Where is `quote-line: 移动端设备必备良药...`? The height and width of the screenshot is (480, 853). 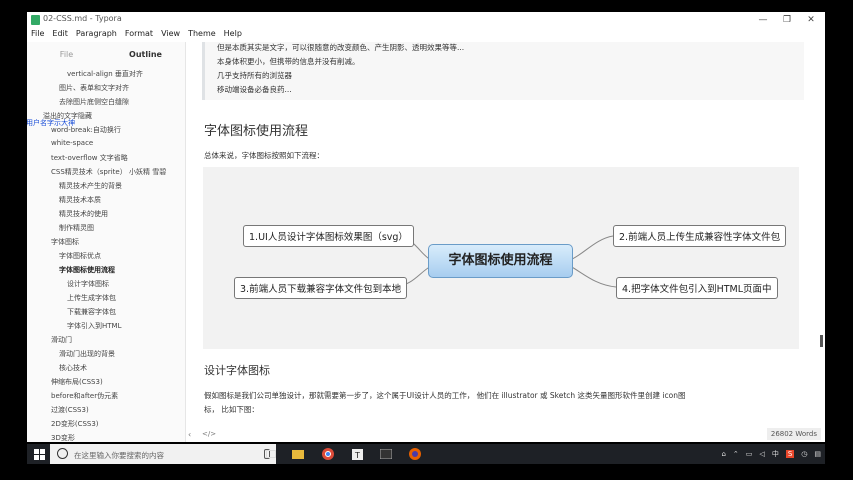 quote-line: 移动端设备必备良药... is located at coordinates (254, 89).